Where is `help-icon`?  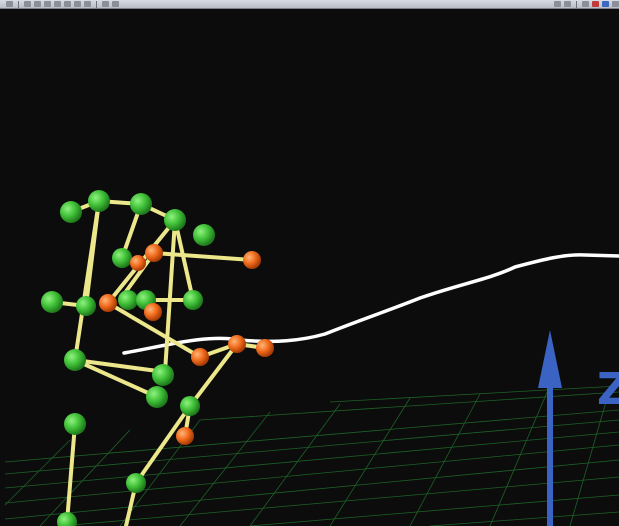 help-icon is located at coordinates (615, 4).